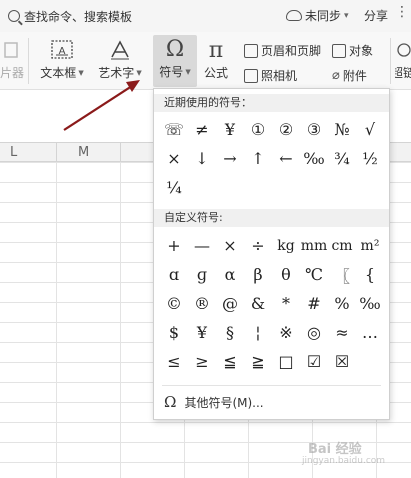 Image resolution: width=411 pixels, height=478 pixels. Describe the element at coordinates (335, 449) in the screenshot. I see `watermark-logo: Bai 经验` at that location.